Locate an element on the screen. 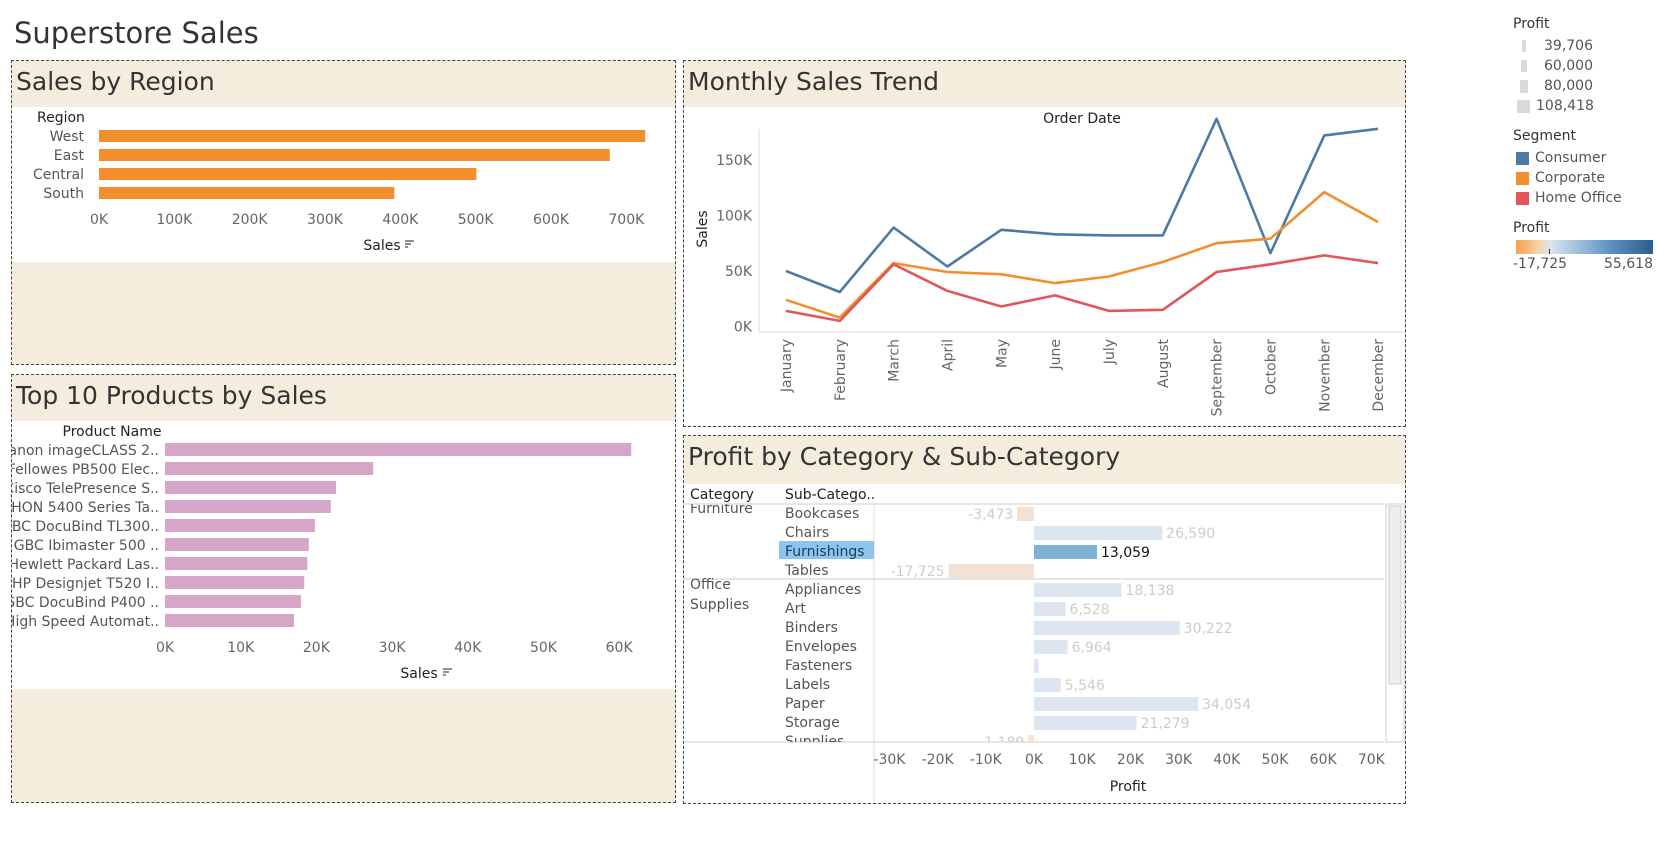  legend-size-item: 39,706 is located at coordinates (1583, 46).